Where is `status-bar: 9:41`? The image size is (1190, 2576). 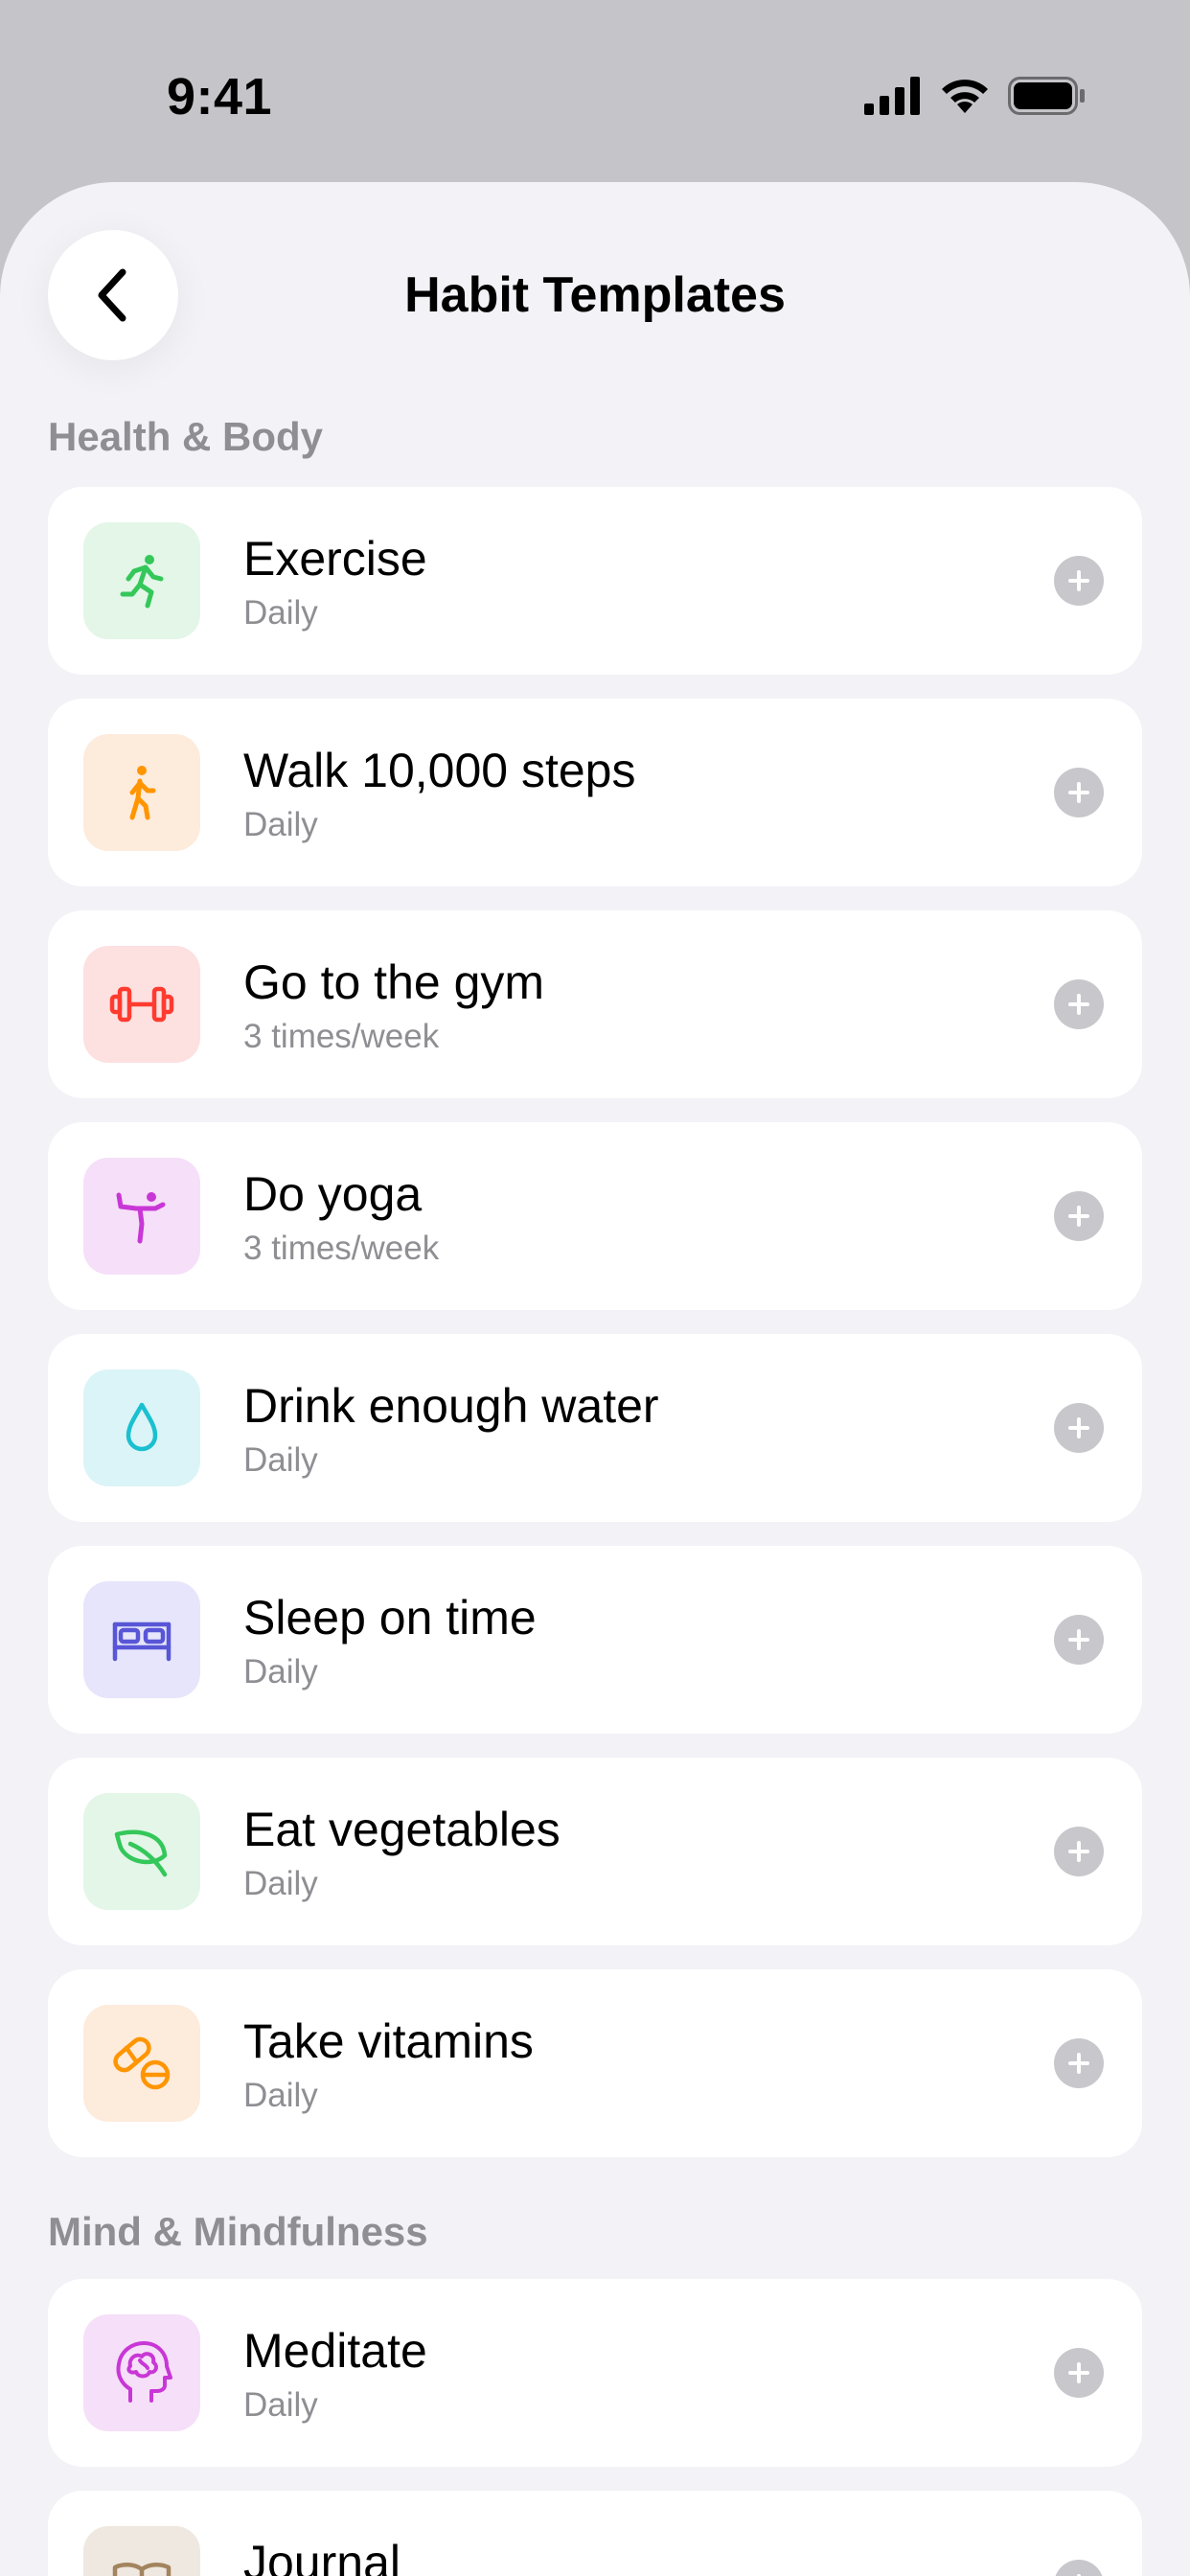 status-bar: 9:41 is located at coordinates (595, 91).